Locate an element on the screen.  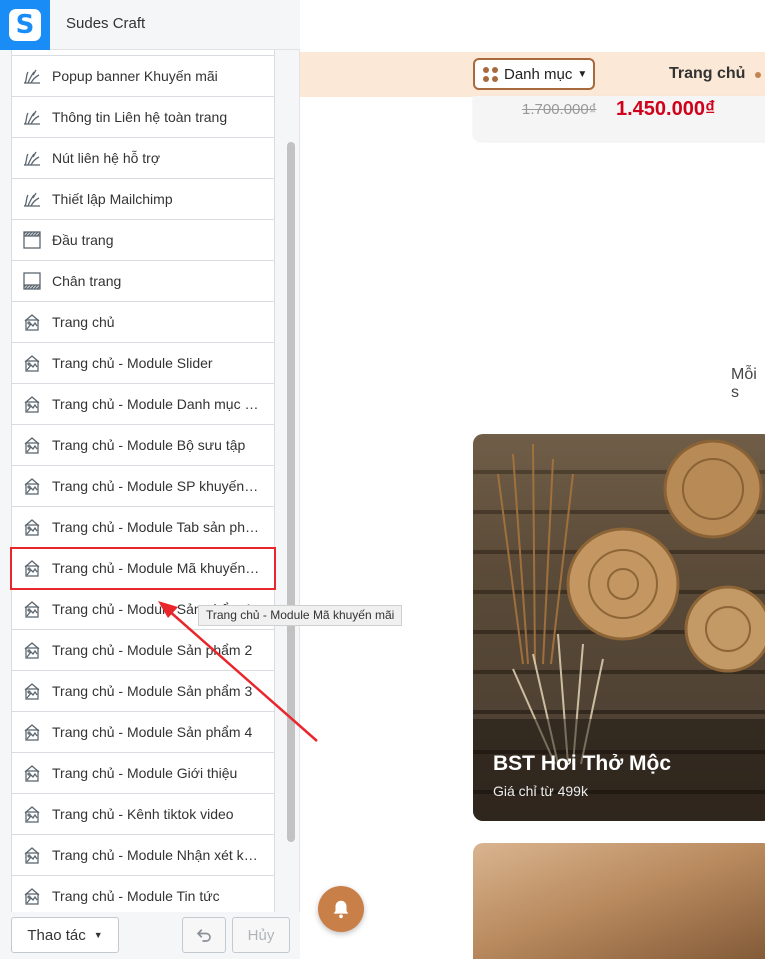
undo-icon is located at coordinates (203, 935).